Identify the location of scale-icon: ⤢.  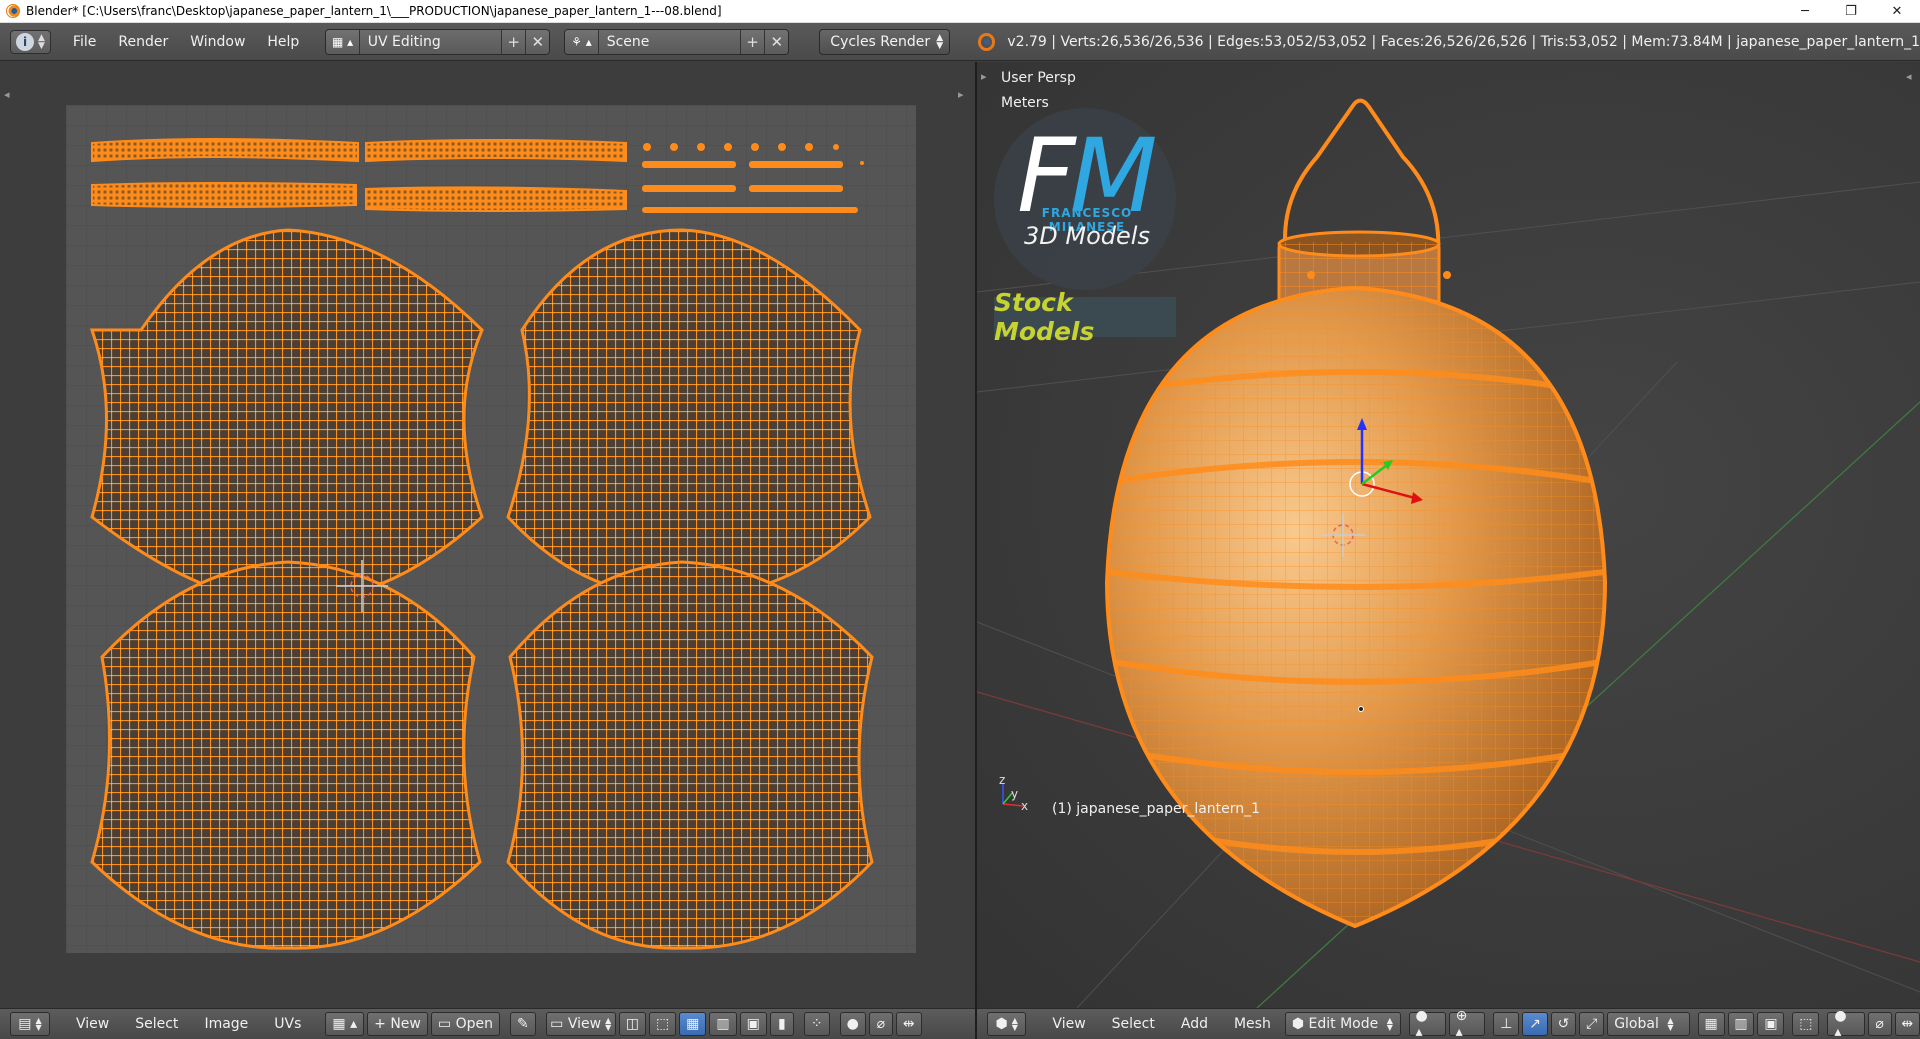
(1592, 1024).